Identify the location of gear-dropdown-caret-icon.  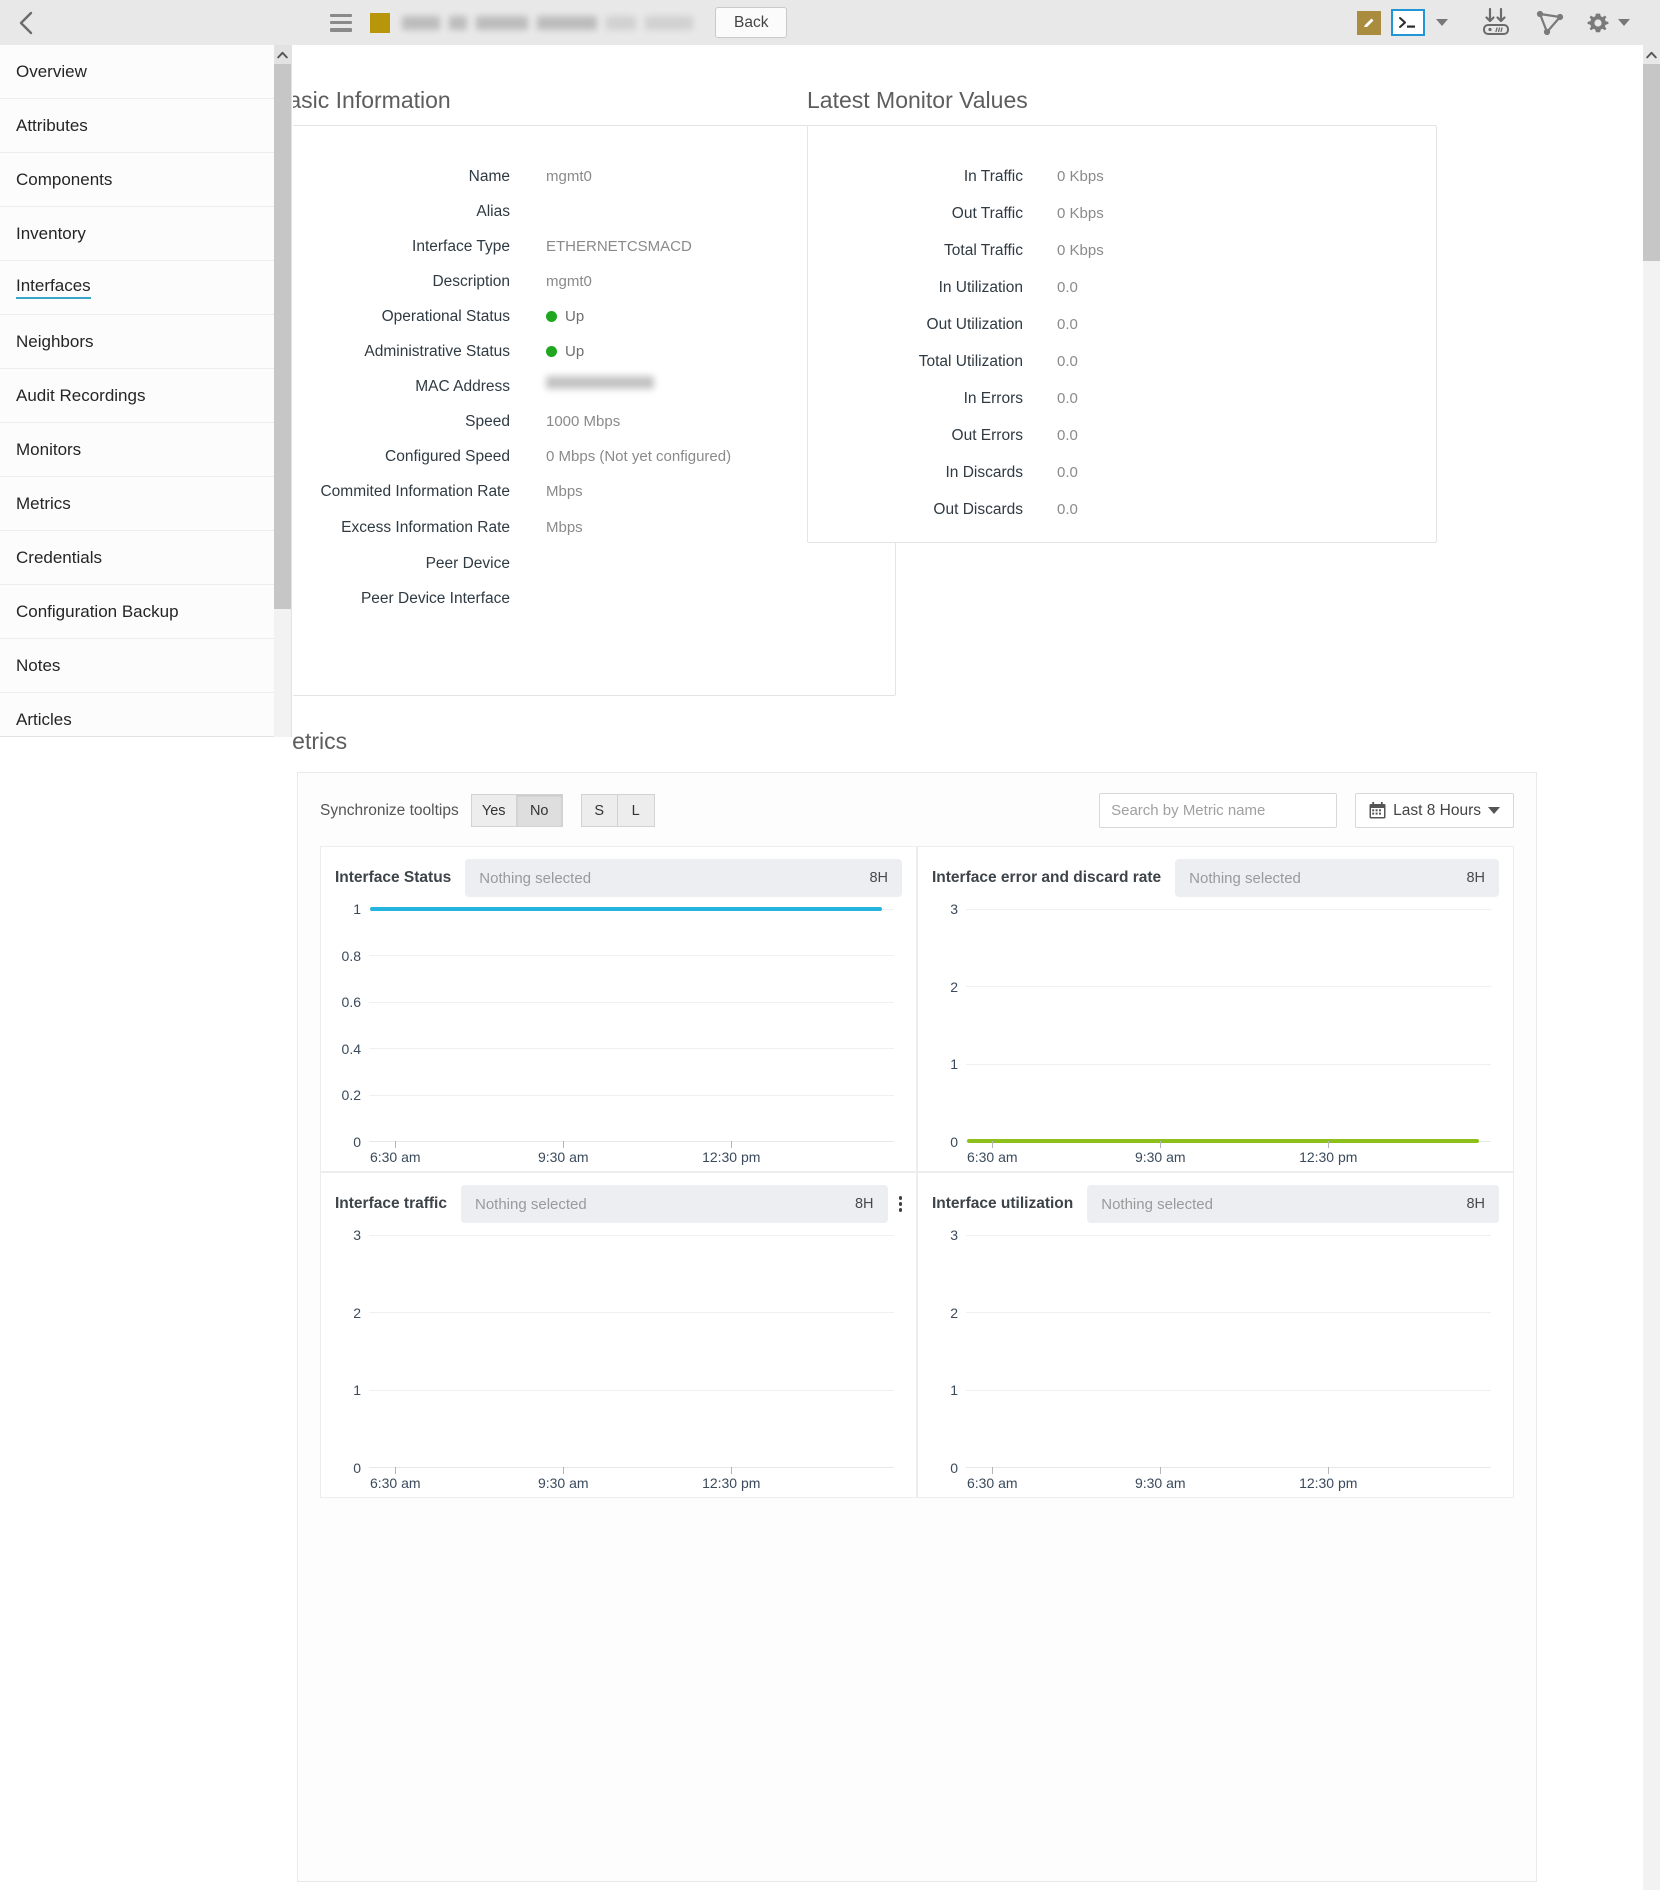
(1624, 22).